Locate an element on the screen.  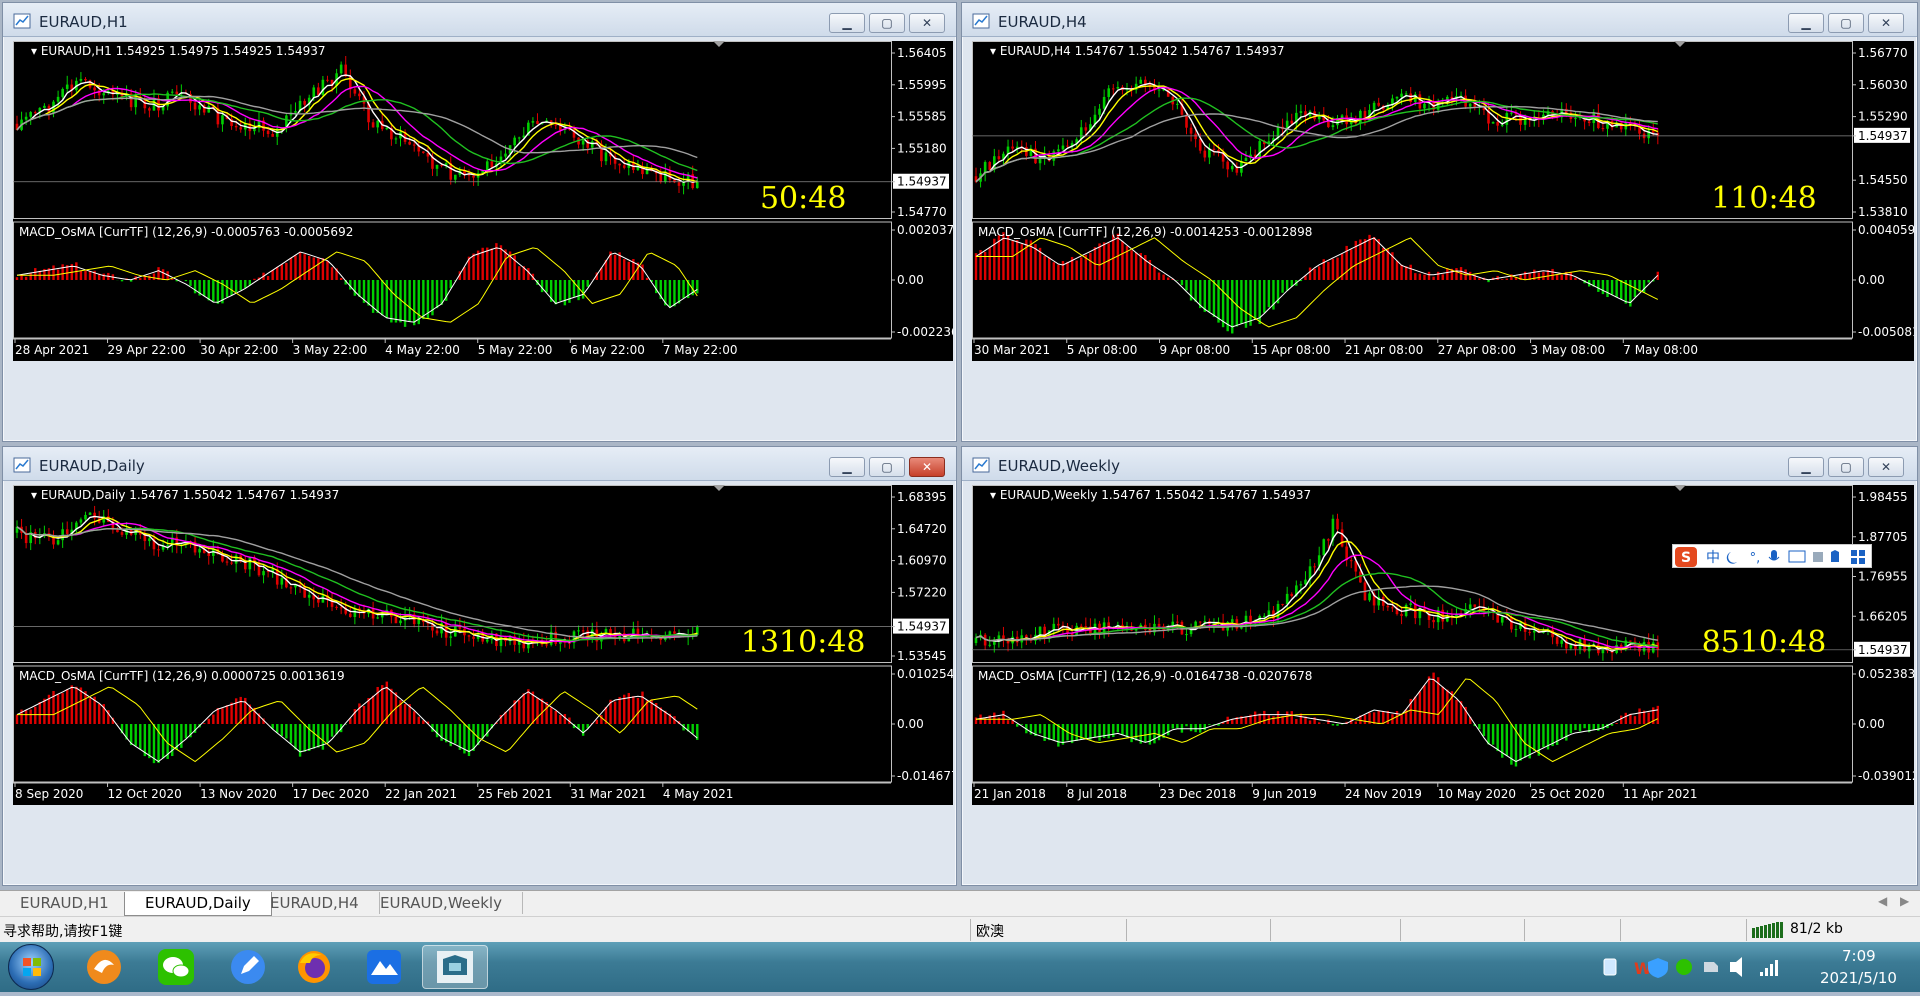
moving-average-line is located at coordinates (357, 583).